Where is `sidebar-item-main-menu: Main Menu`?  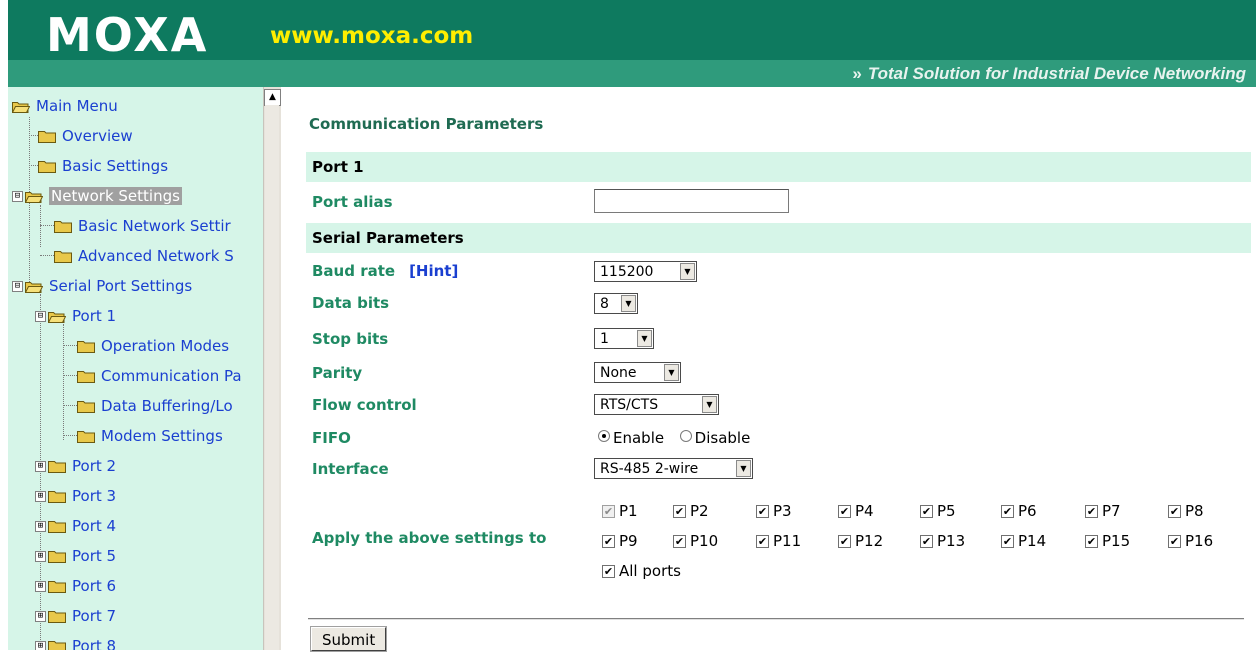
sidebar-item-main-menu: Main Menu is located at coordinates (65, 106).